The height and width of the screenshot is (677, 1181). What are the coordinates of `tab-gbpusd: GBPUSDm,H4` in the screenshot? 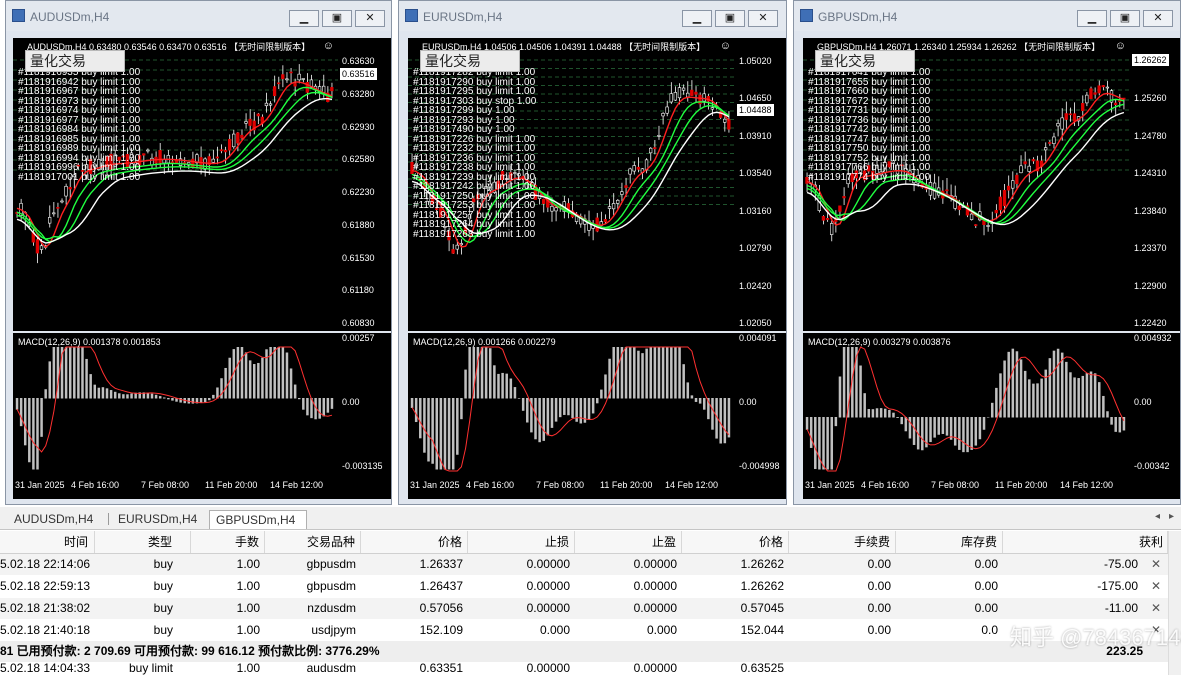 It's located at (258, 519).